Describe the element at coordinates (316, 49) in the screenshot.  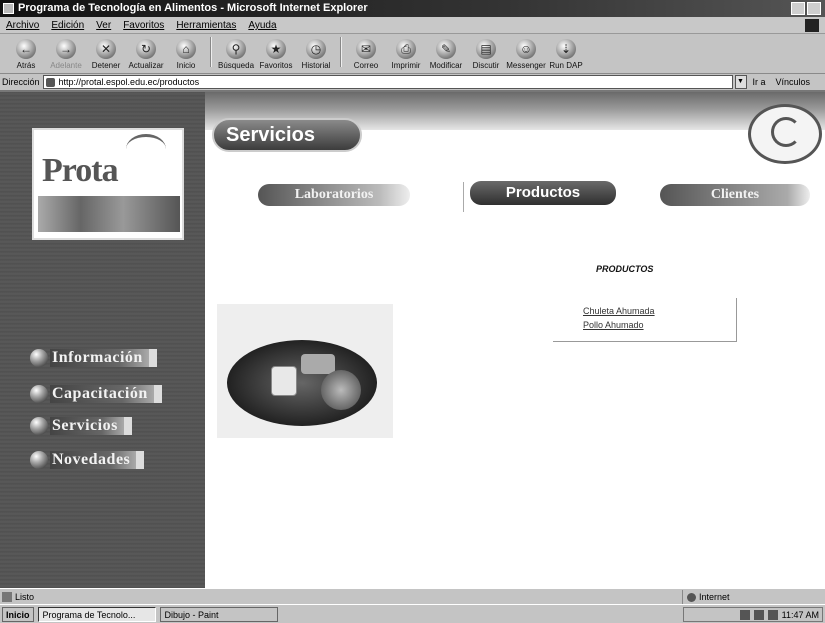
I see `history-icon: ◷` at that location.